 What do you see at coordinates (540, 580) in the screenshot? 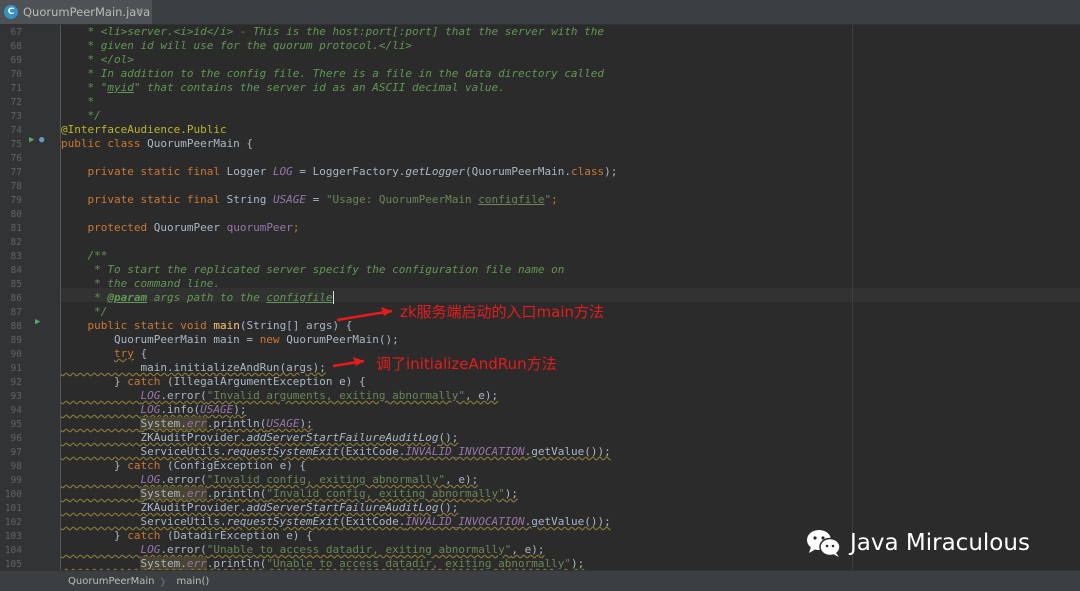
I see `breadcrumb: QuorumPeerMain 〉 main()` at bounding box center [540, 580].